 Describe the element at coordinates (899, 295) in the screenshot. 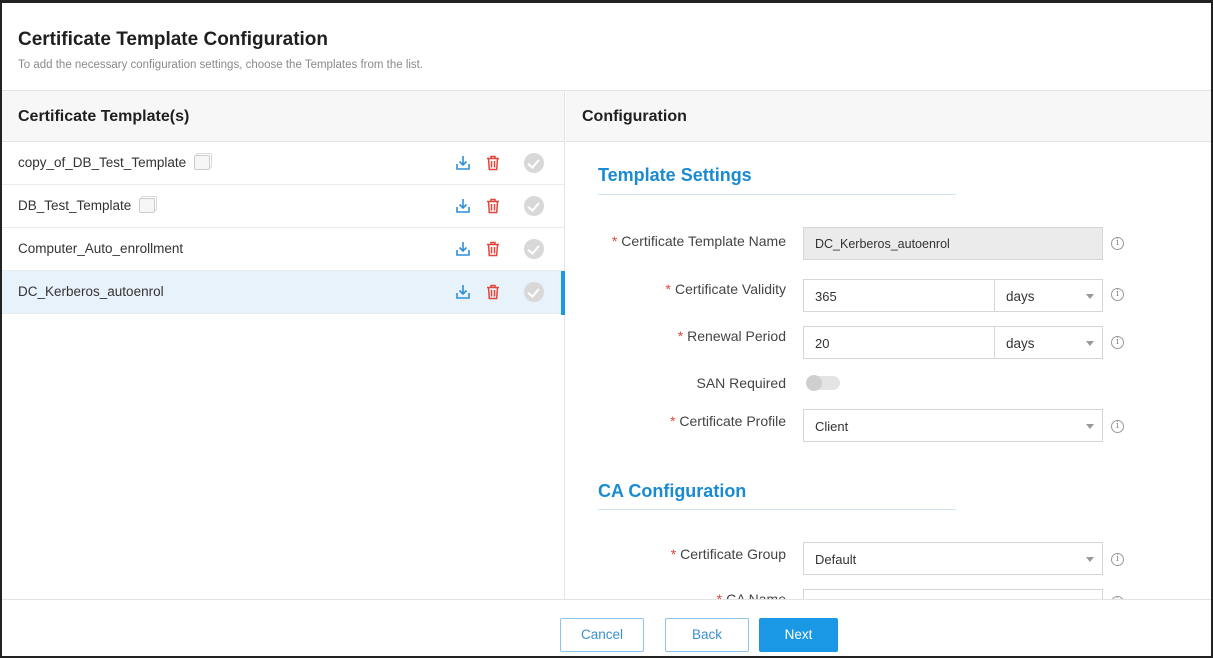

I see `validity-input: 365` at that location.